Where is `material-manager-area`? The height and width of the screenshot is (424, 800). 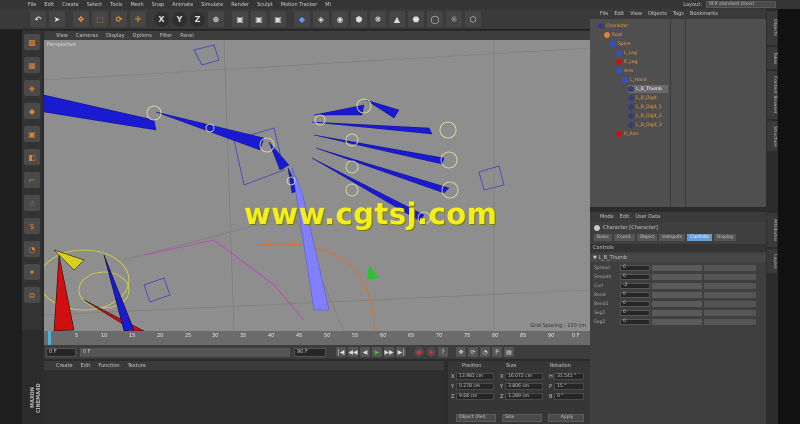 material-manager-area is located at coordinates (244, 397).